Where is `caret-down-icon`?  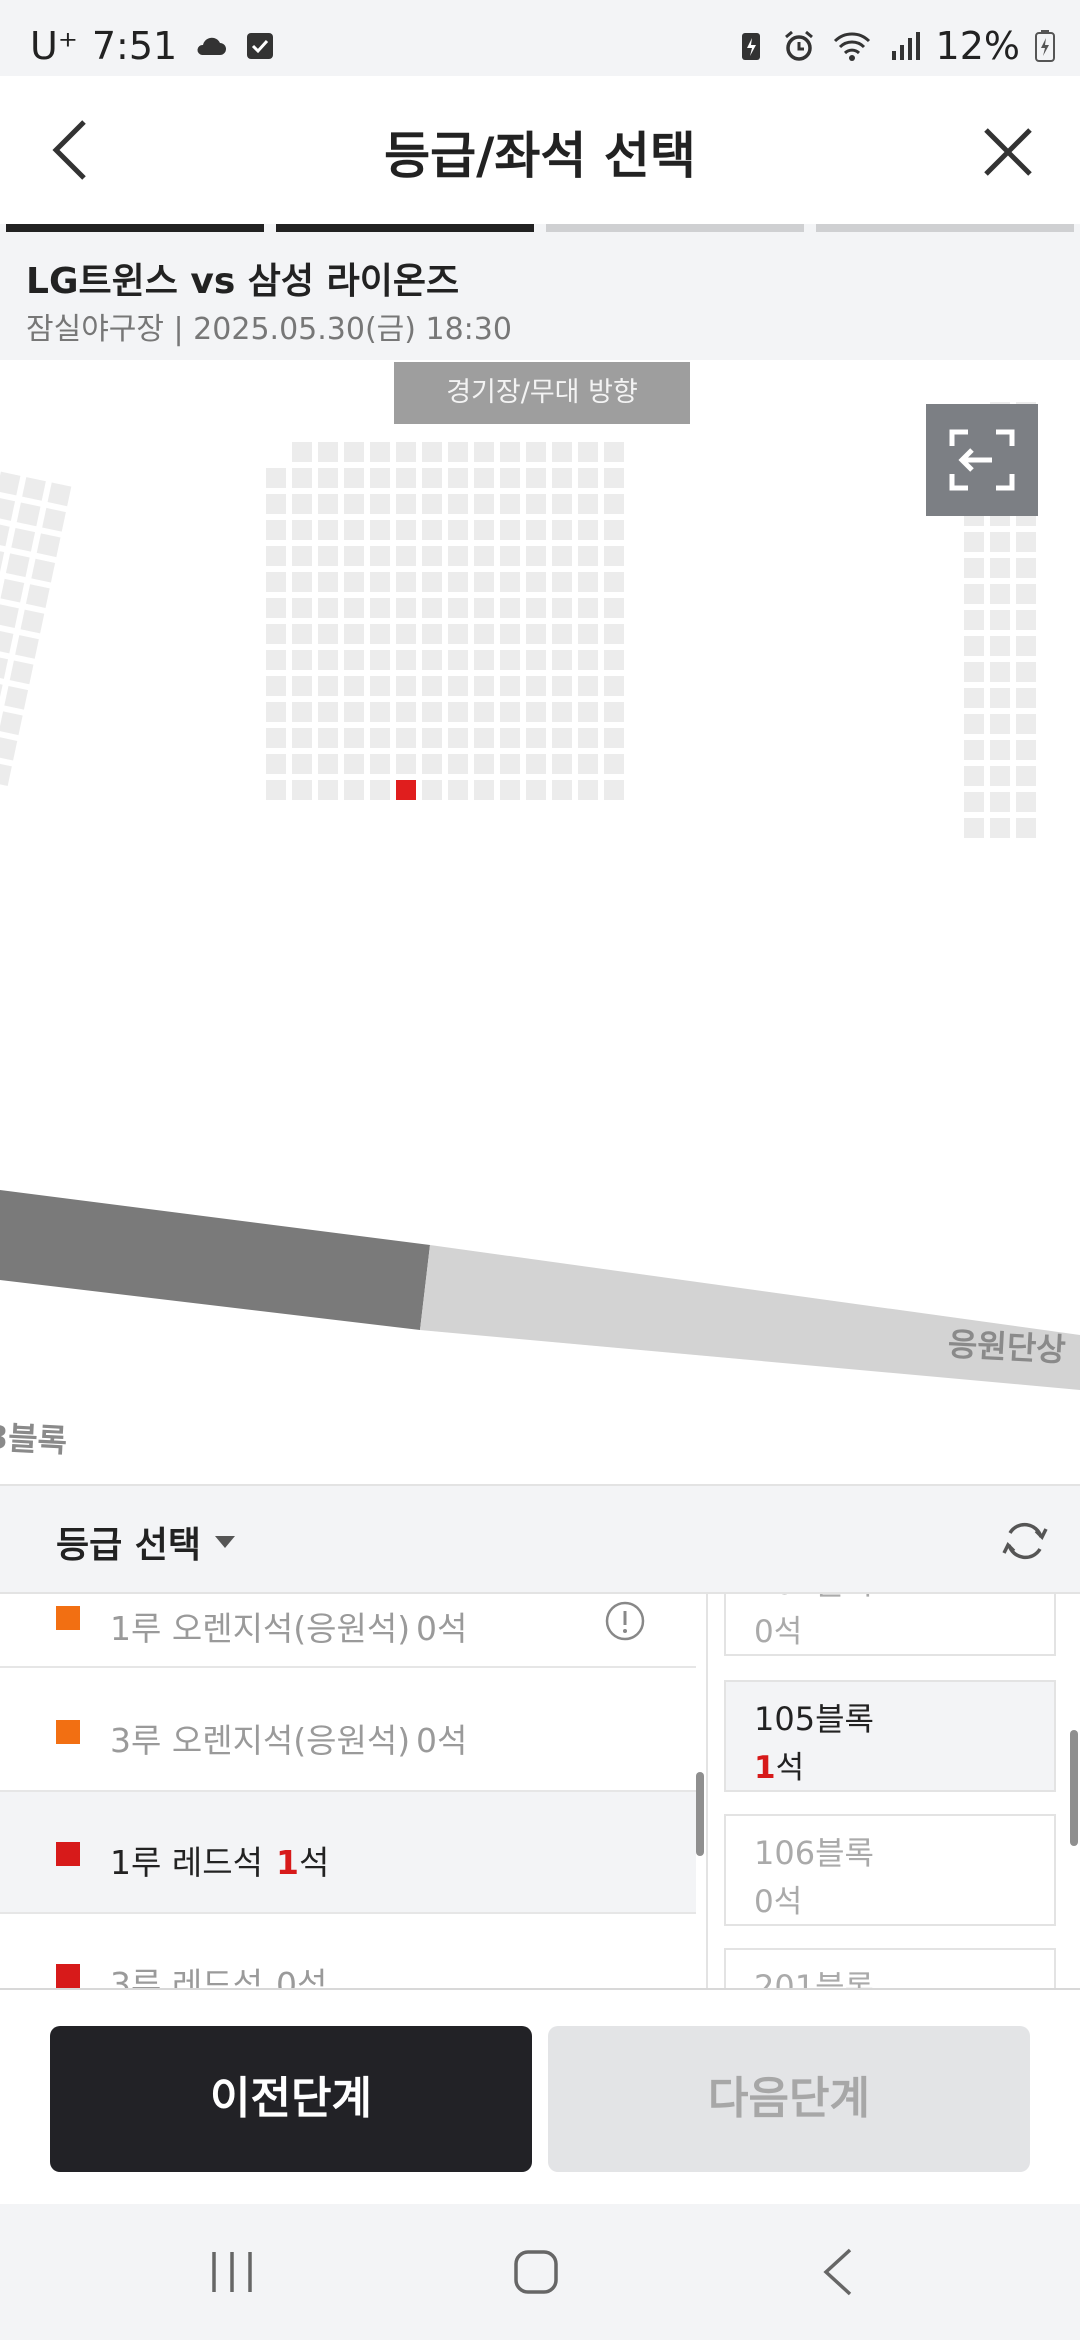
caret-down-icon is located at coordinates (225, 1542).